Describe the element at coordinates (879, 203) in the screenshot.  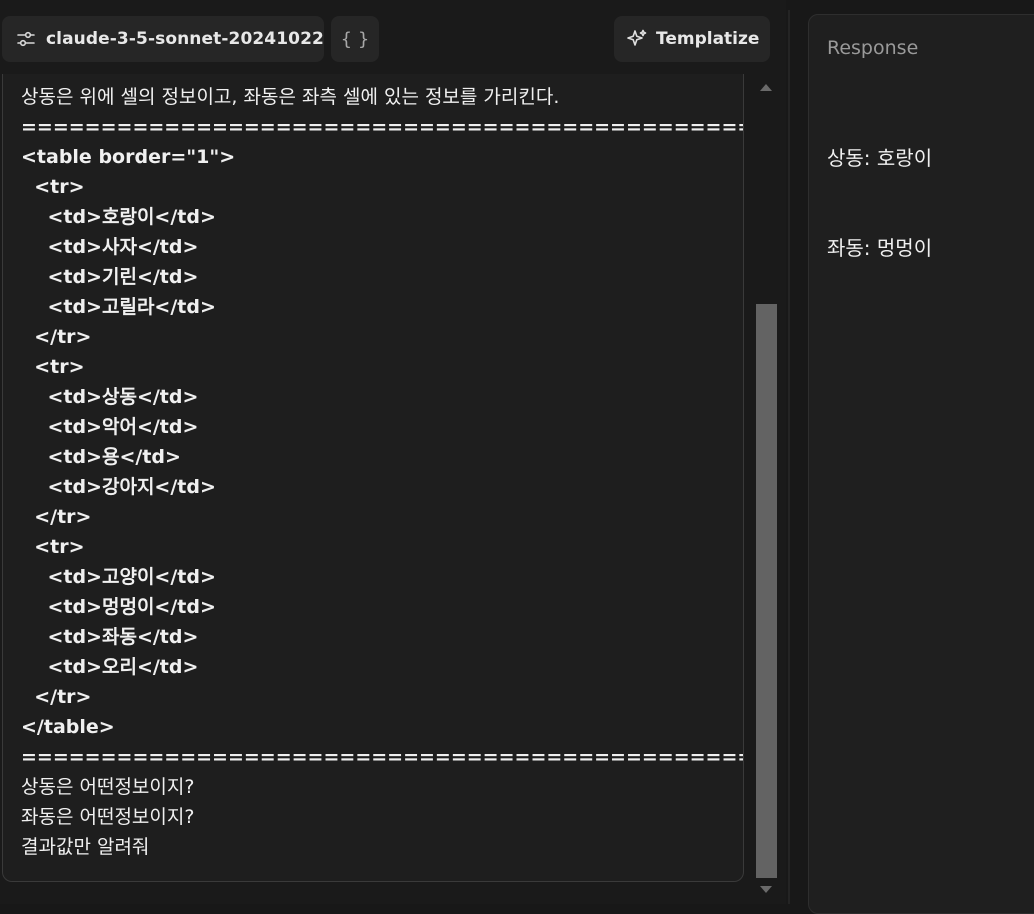
I see `response-text: 상동: 호랑이 좌동: 멍멍이` at that location.